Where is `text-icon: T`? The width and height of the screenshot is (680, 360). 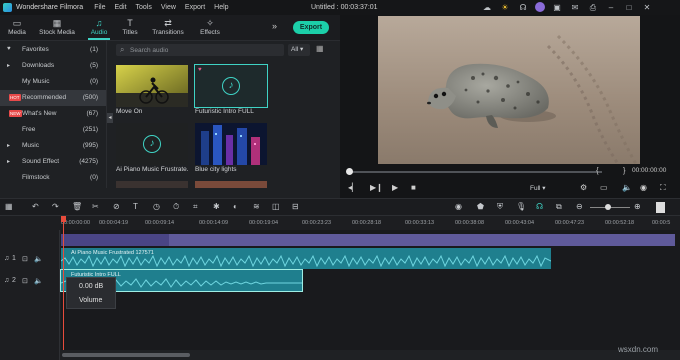
text-icon: T is located at coordinates (135, 206).